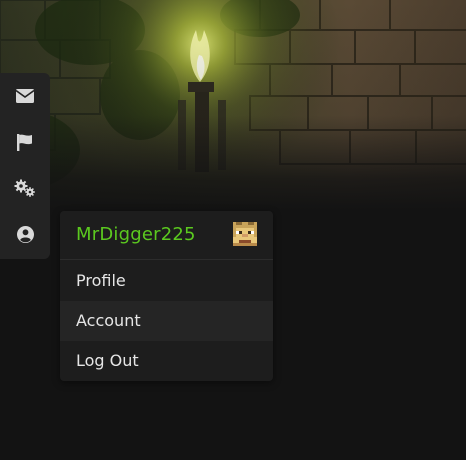 The height and width of the screenshot is (460, 466). I want to click on messages-button, so click(25, 96).